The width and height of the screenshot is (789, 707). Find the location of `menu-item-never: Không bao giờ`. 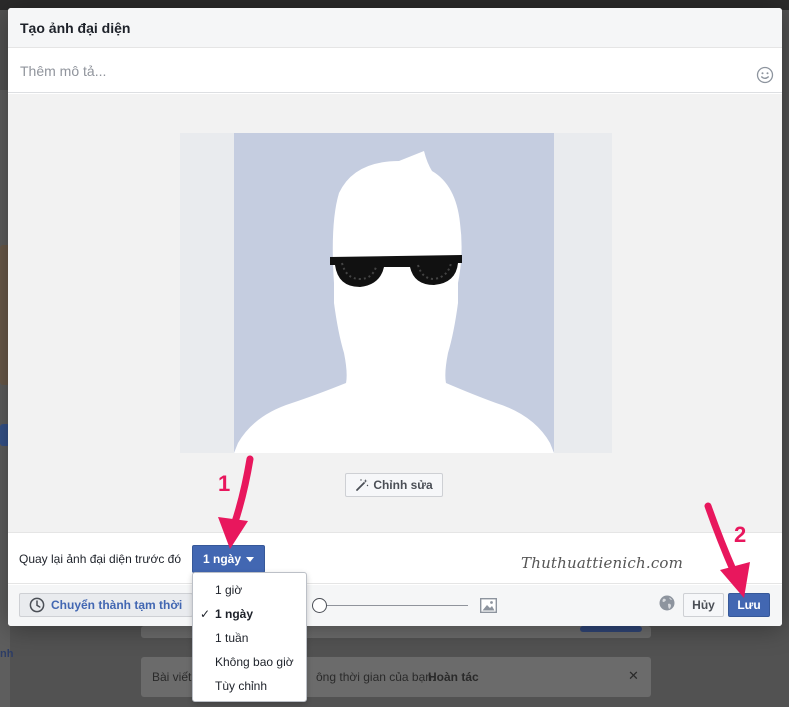

menu-item-never: Không bao giờ is located at coordinates (249, 662).